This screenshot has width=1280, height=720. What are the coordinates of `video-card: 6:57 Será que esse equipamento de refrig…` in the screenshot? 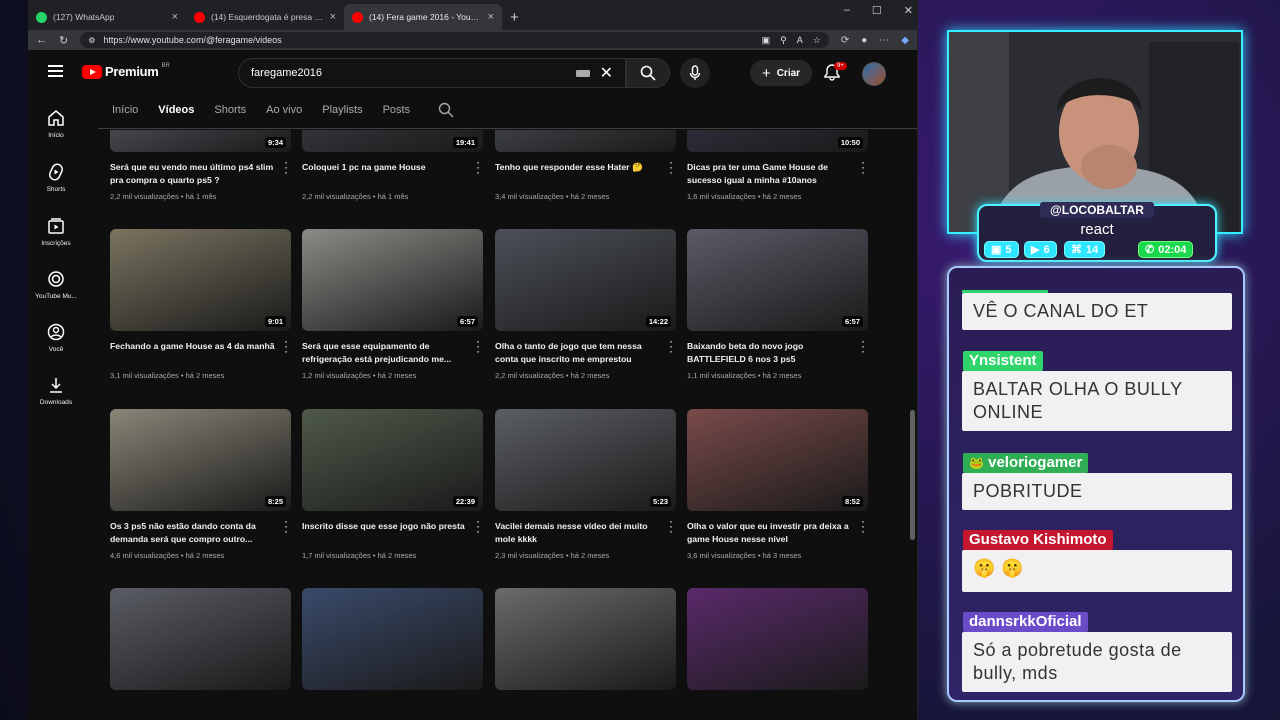 It's located at (392, 304).